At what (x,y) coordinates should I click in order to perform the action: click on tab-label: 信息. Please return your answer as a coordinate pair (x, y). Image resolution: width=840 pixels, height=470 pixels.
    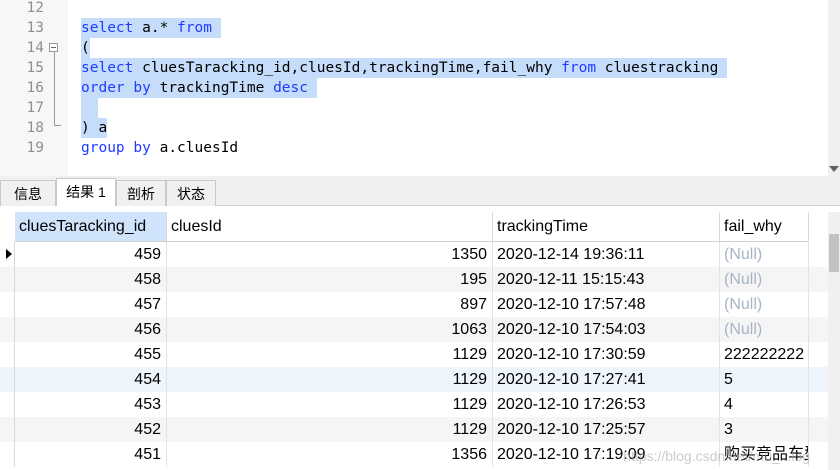
    Looking at the image, I should click on (28, 194).